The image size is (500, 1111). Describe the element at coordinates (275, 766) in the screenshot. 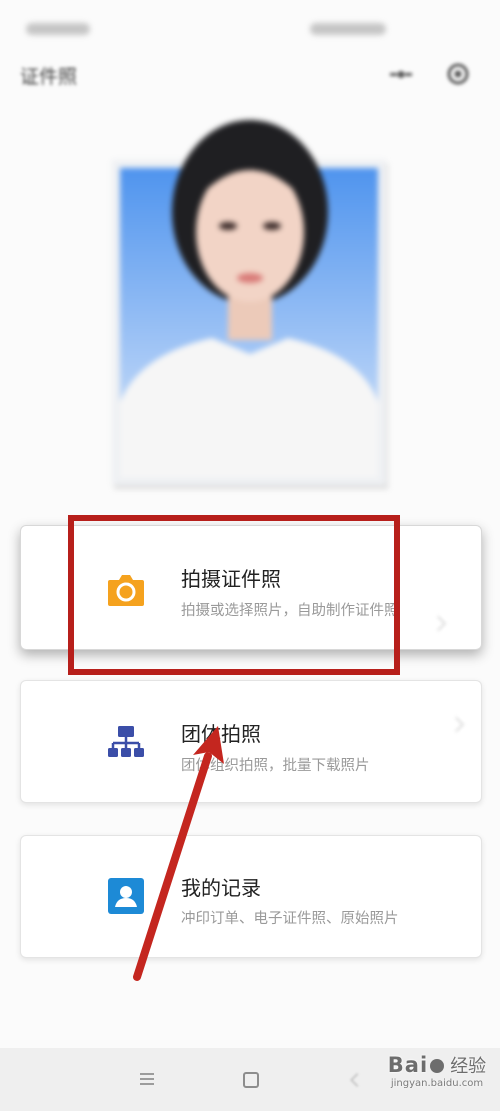

I see `card-subtitle: 团体组织拍照，批量下载照片` at that location.